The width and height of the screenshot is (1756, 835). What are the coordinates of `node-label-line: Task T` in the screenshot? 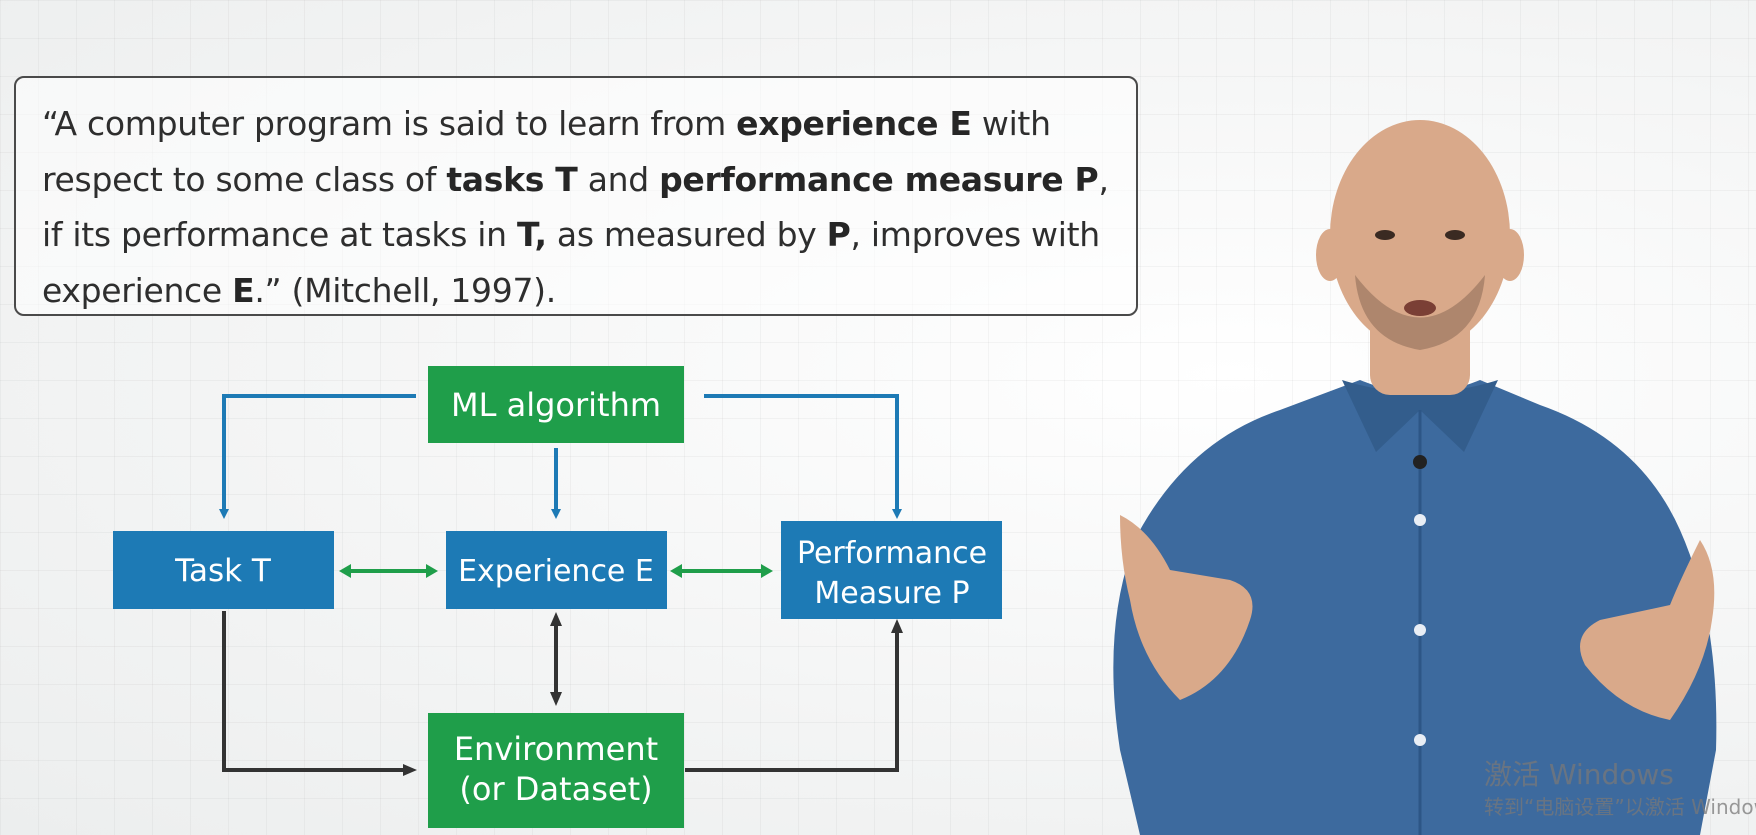 It's located at (223, 571).